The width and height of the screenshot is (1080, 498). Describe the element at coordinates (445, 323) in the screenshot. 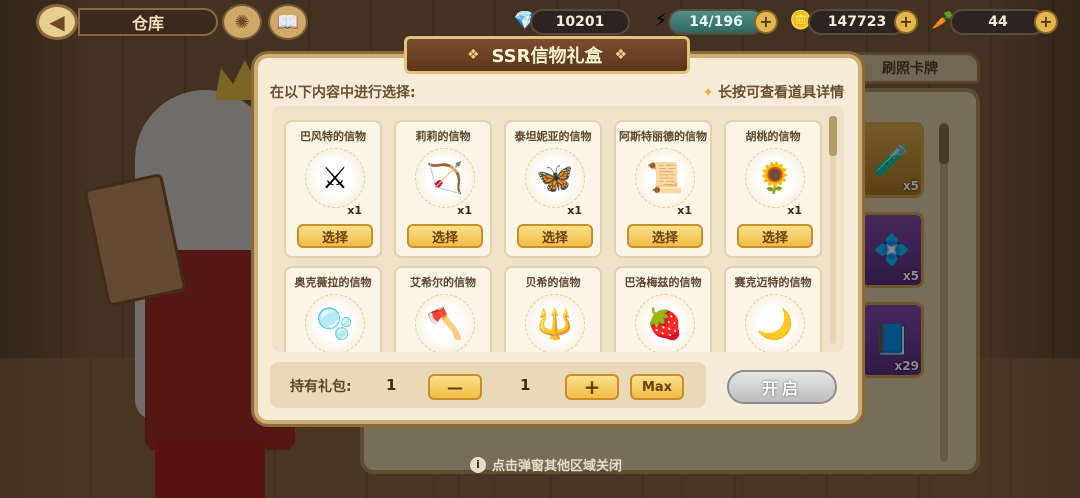

I see `axe-icon: 🪓` at that location.